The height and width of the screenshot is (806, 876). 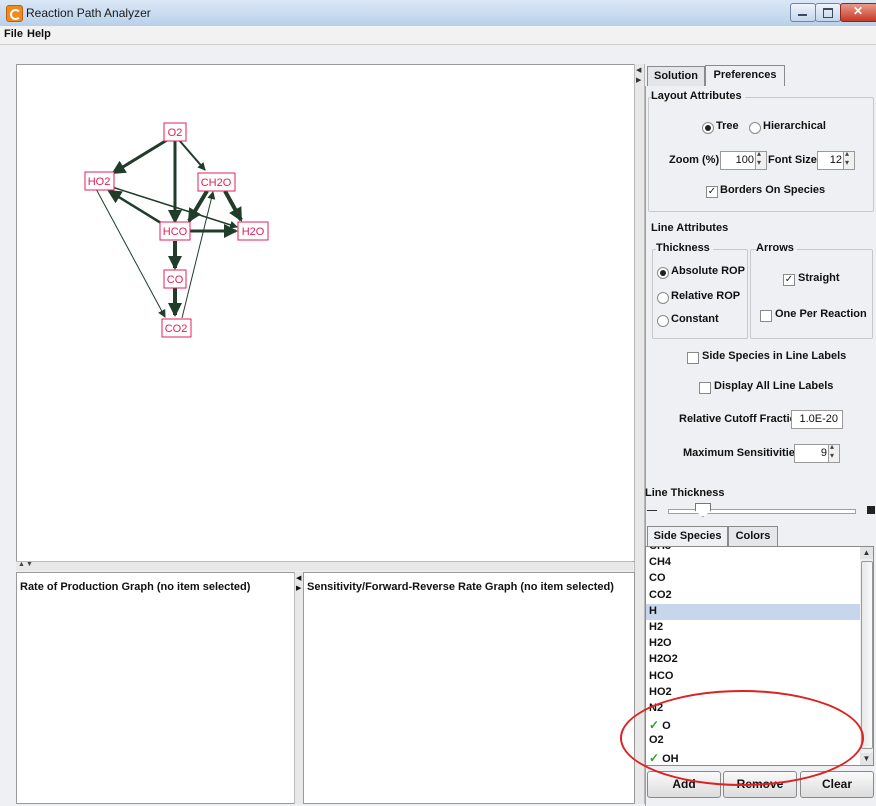 I want to click on arrows-group, so click(x=811, y=294).